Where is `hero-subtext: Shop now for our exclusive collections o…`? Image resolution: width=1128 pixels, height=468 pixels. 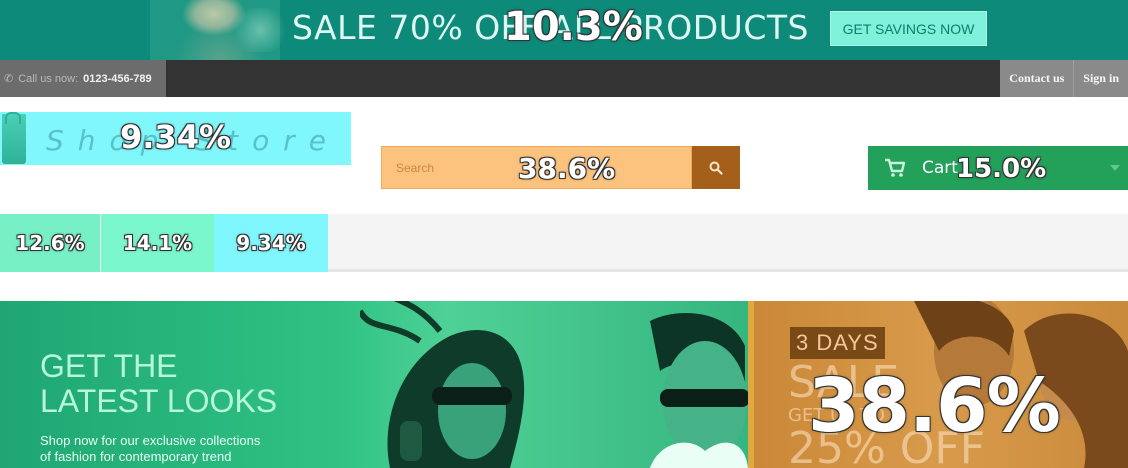
hero-subtext: Shop now for our exclusive collections o… is located at coordinates (150, 449).